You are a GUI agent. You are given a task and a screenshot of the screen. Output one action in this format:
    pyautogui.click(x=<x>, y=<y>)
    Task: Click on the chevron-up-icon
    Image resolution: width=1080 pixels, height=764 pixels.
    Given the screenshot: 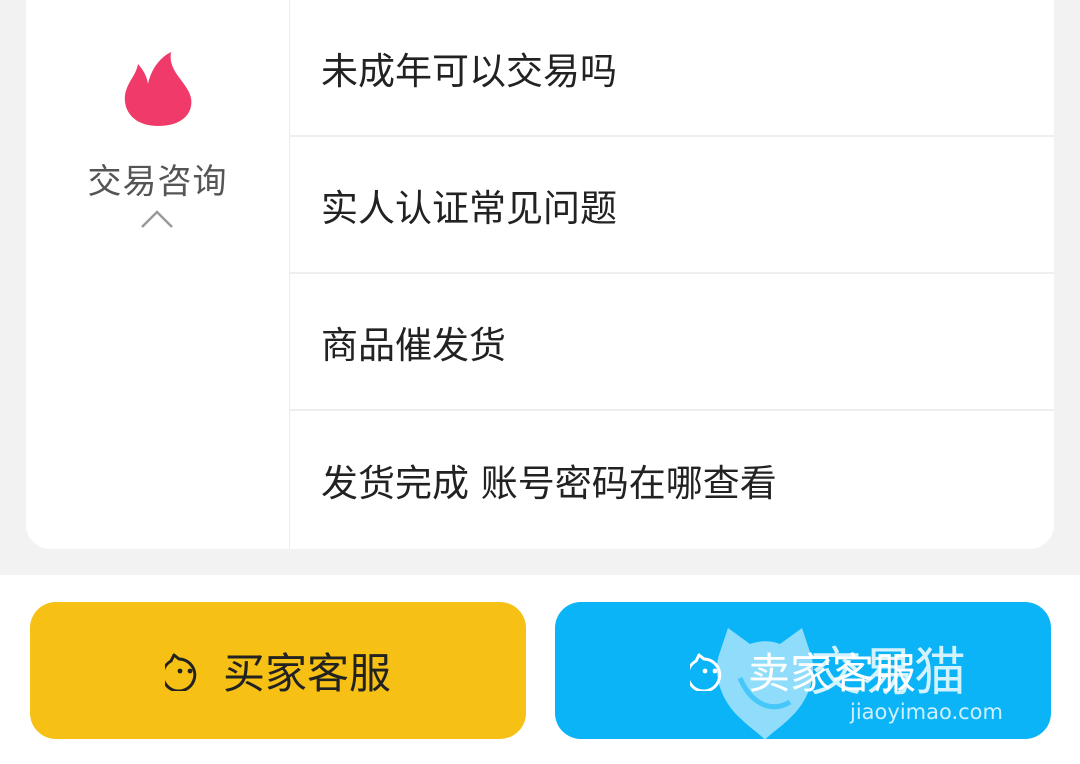 What is the action you would take?
    pyautogui.click(x=157, y=218)
    